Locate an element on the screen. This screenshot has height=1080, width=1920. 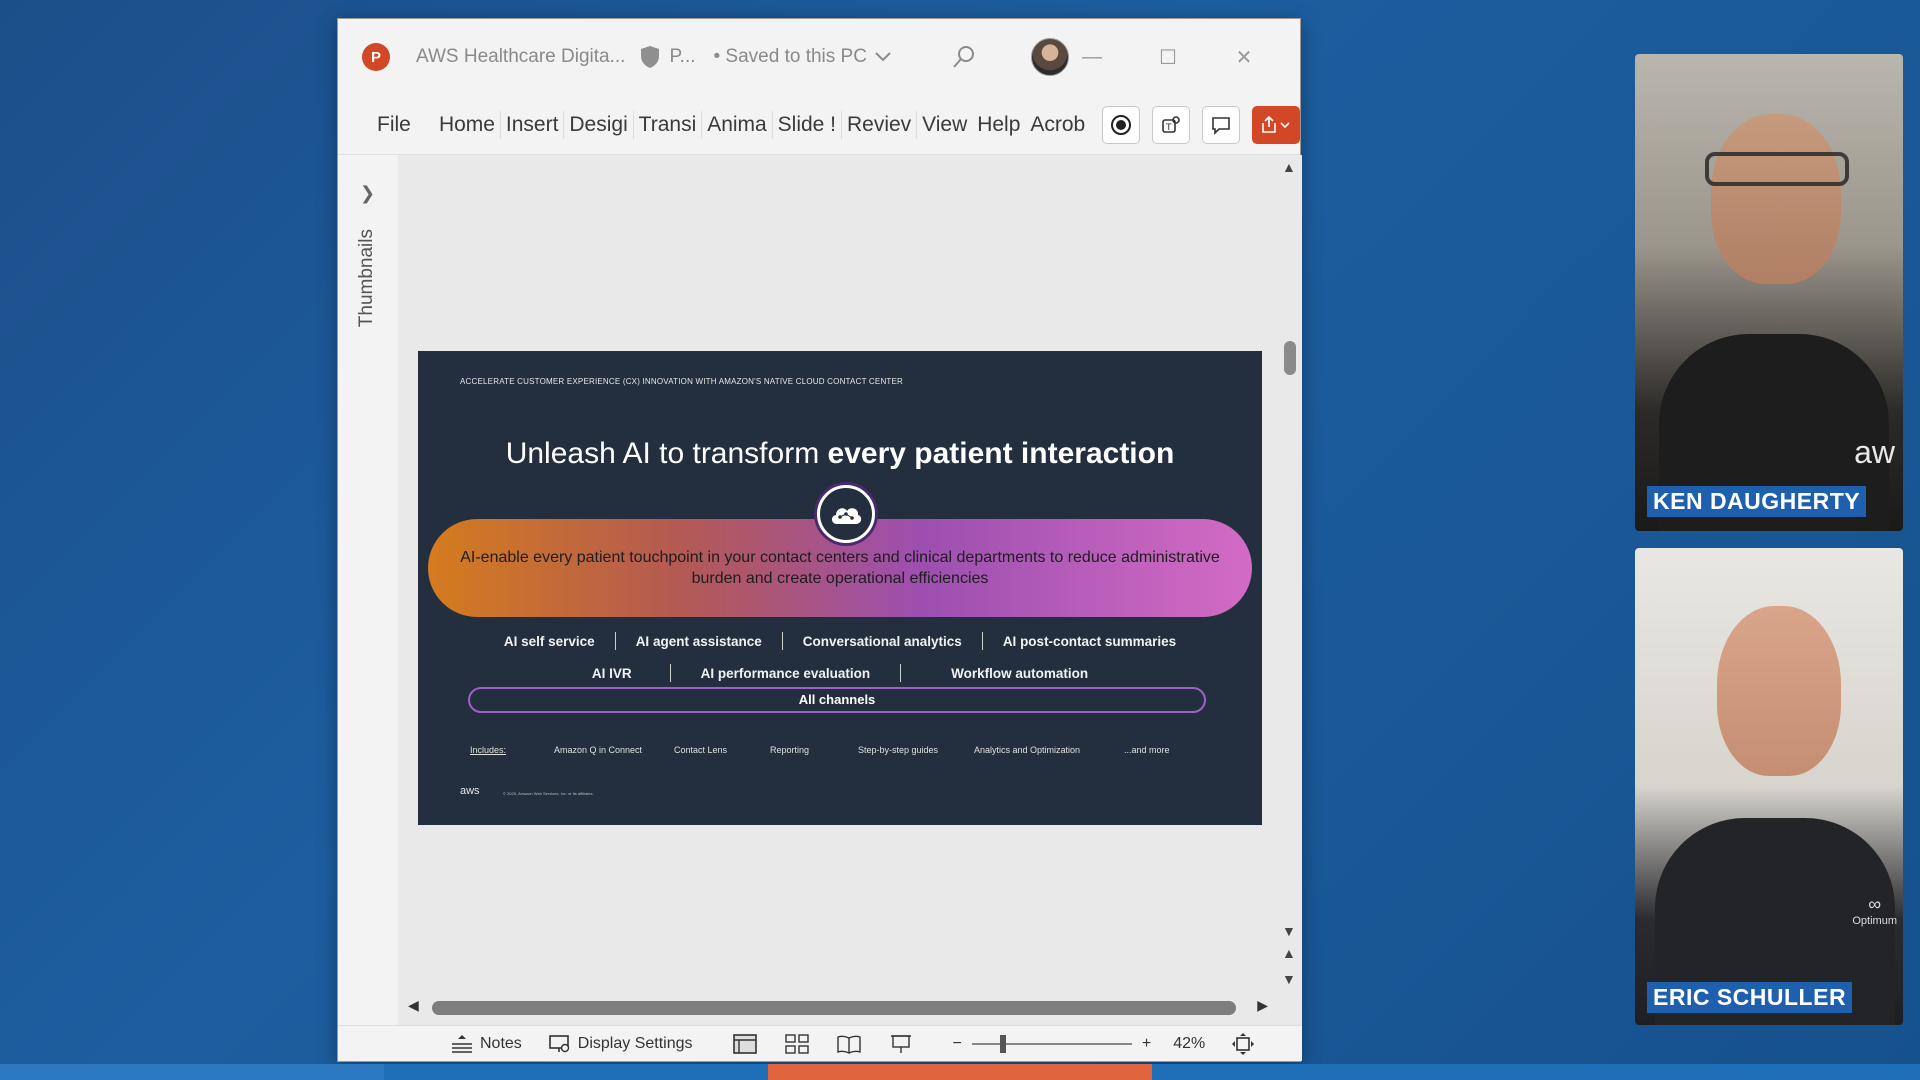
slide-title-bold: every patient interaction is located at coordinates (1001, 453).